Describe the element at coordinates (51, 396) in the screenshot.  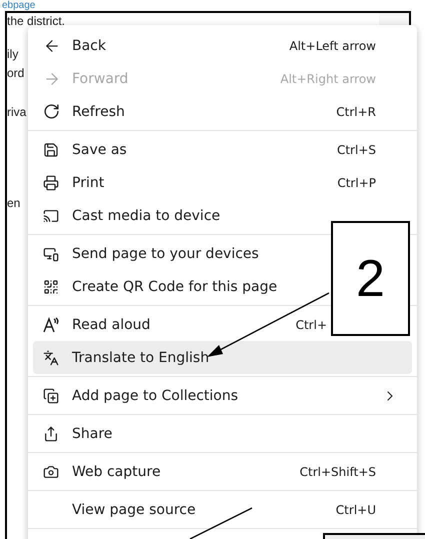
I see `collections-icon` at that location.